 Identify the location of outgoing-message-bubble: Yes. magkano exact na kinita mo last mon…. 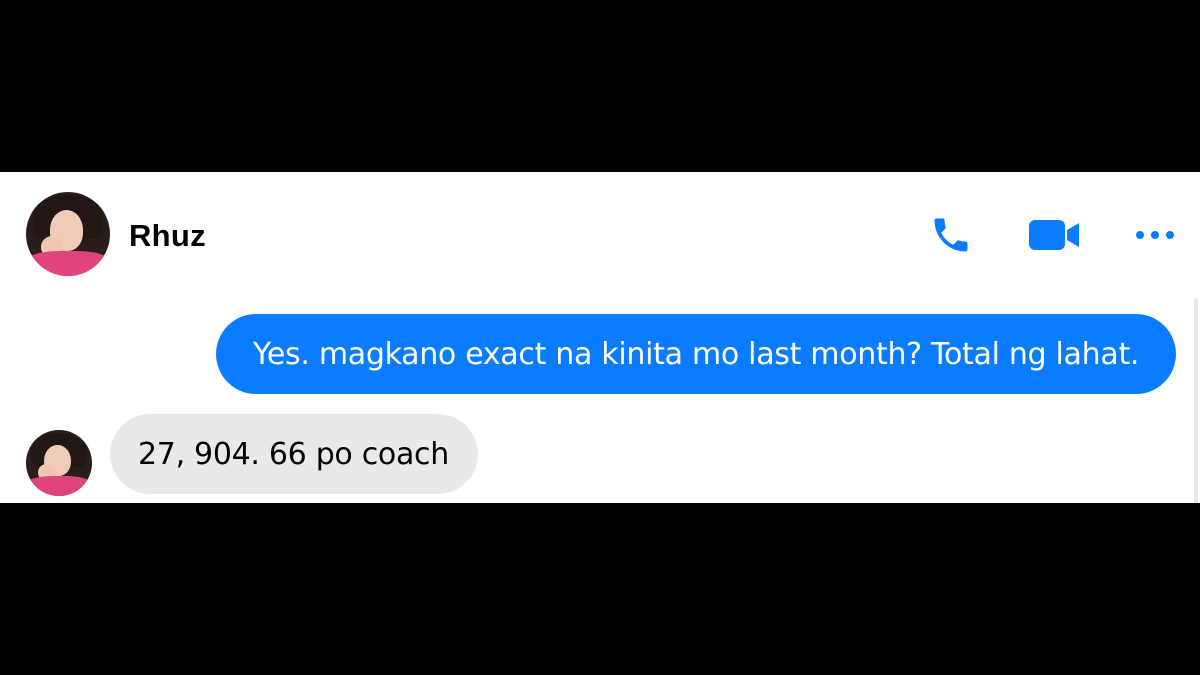
(696, 354).